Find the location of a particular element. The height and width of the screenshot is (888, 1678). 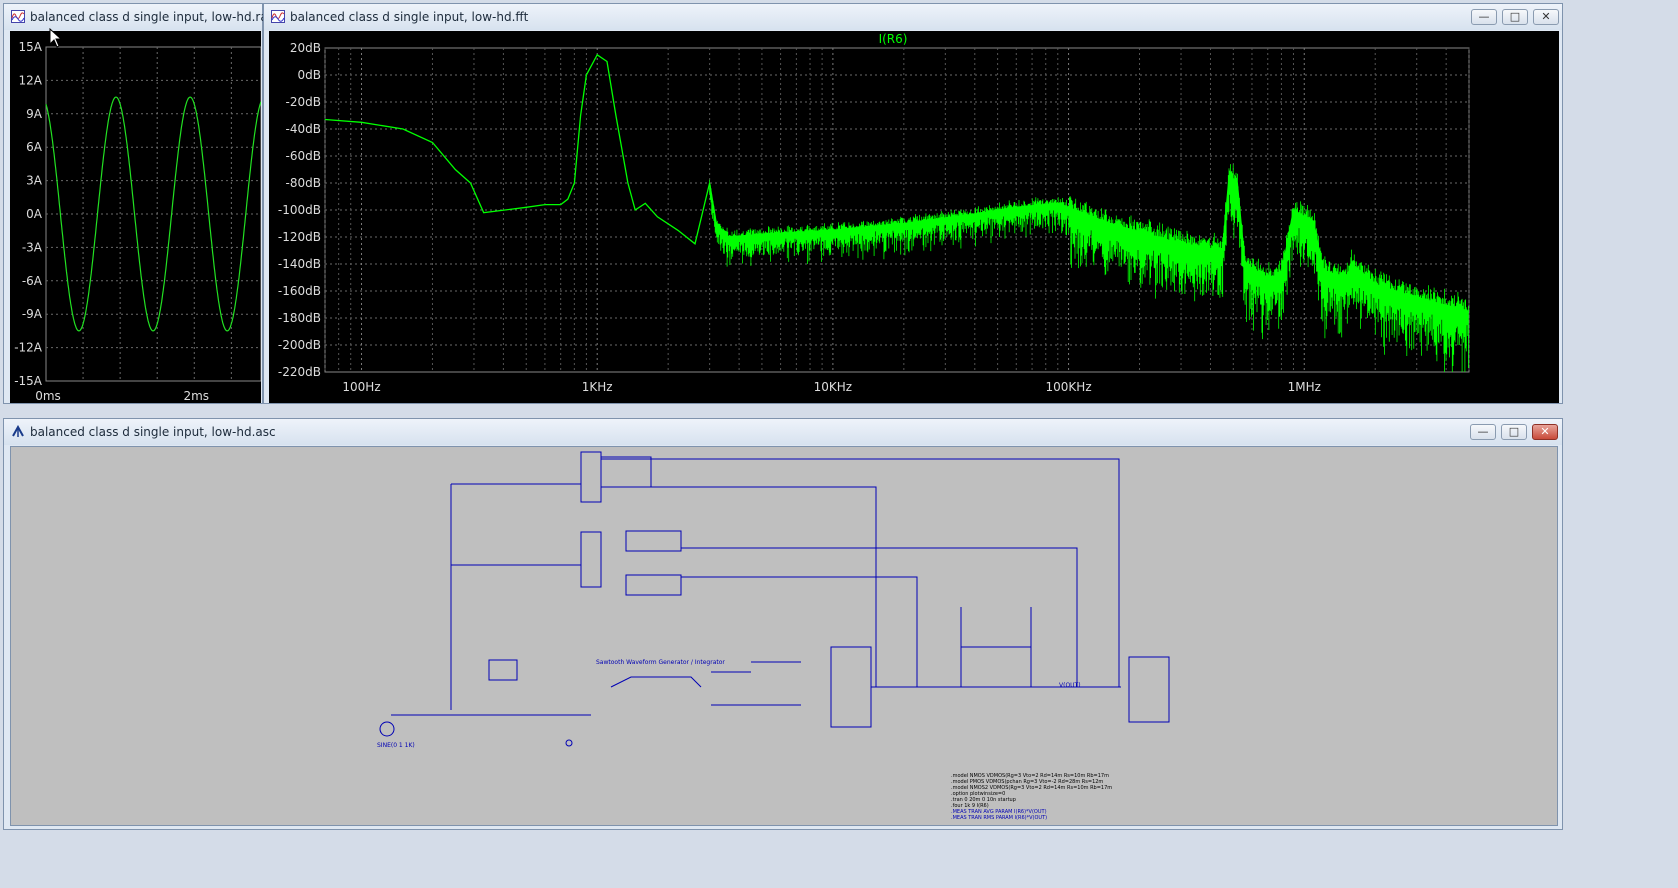

fft-maximize-button: □ is located at coordinates (1515, 17).